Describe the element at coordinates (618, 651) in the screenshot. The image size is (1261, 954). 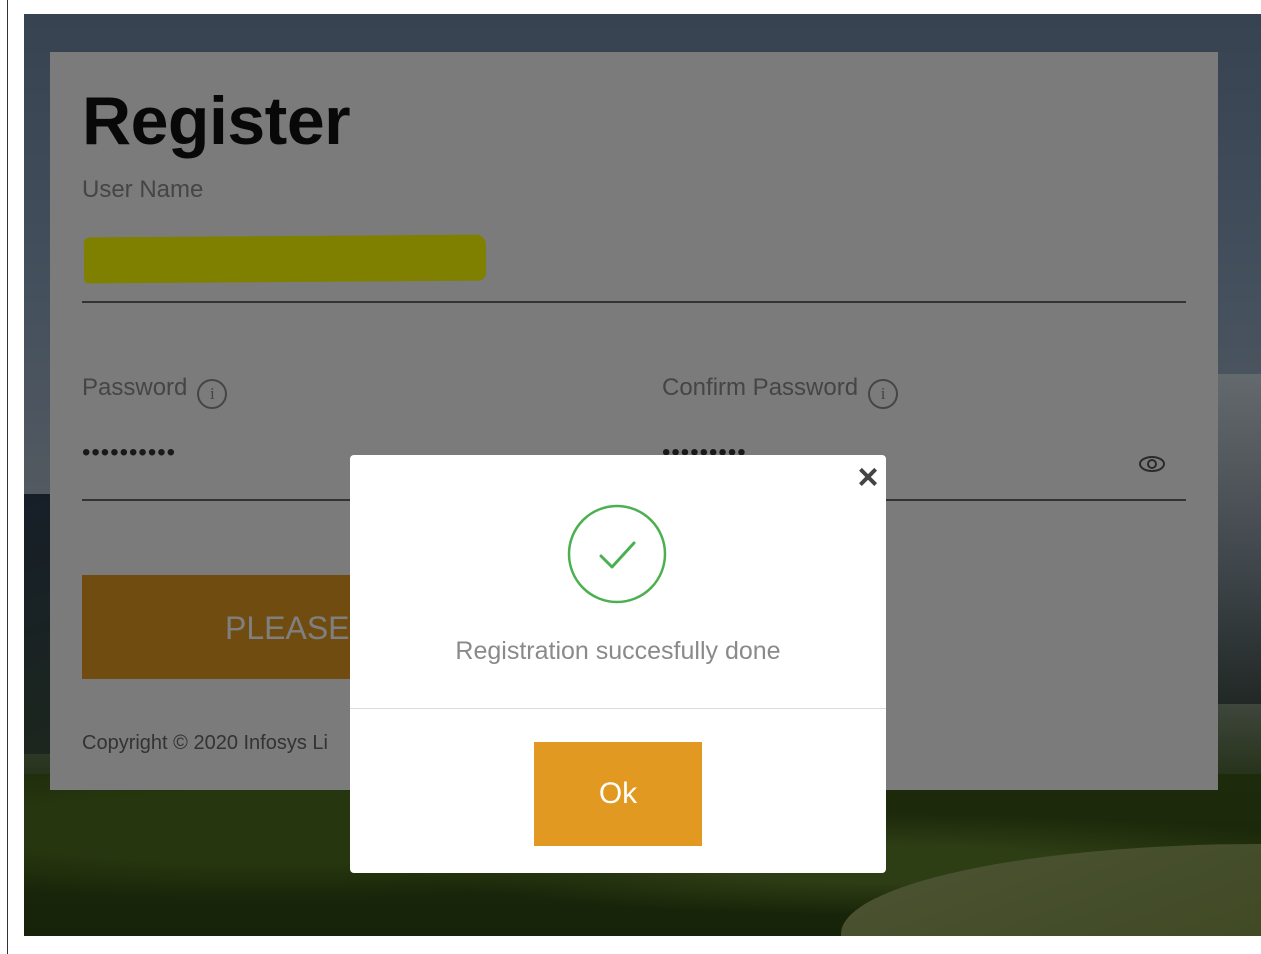
I see `dialog-message: Registration succesfully done` at that location.